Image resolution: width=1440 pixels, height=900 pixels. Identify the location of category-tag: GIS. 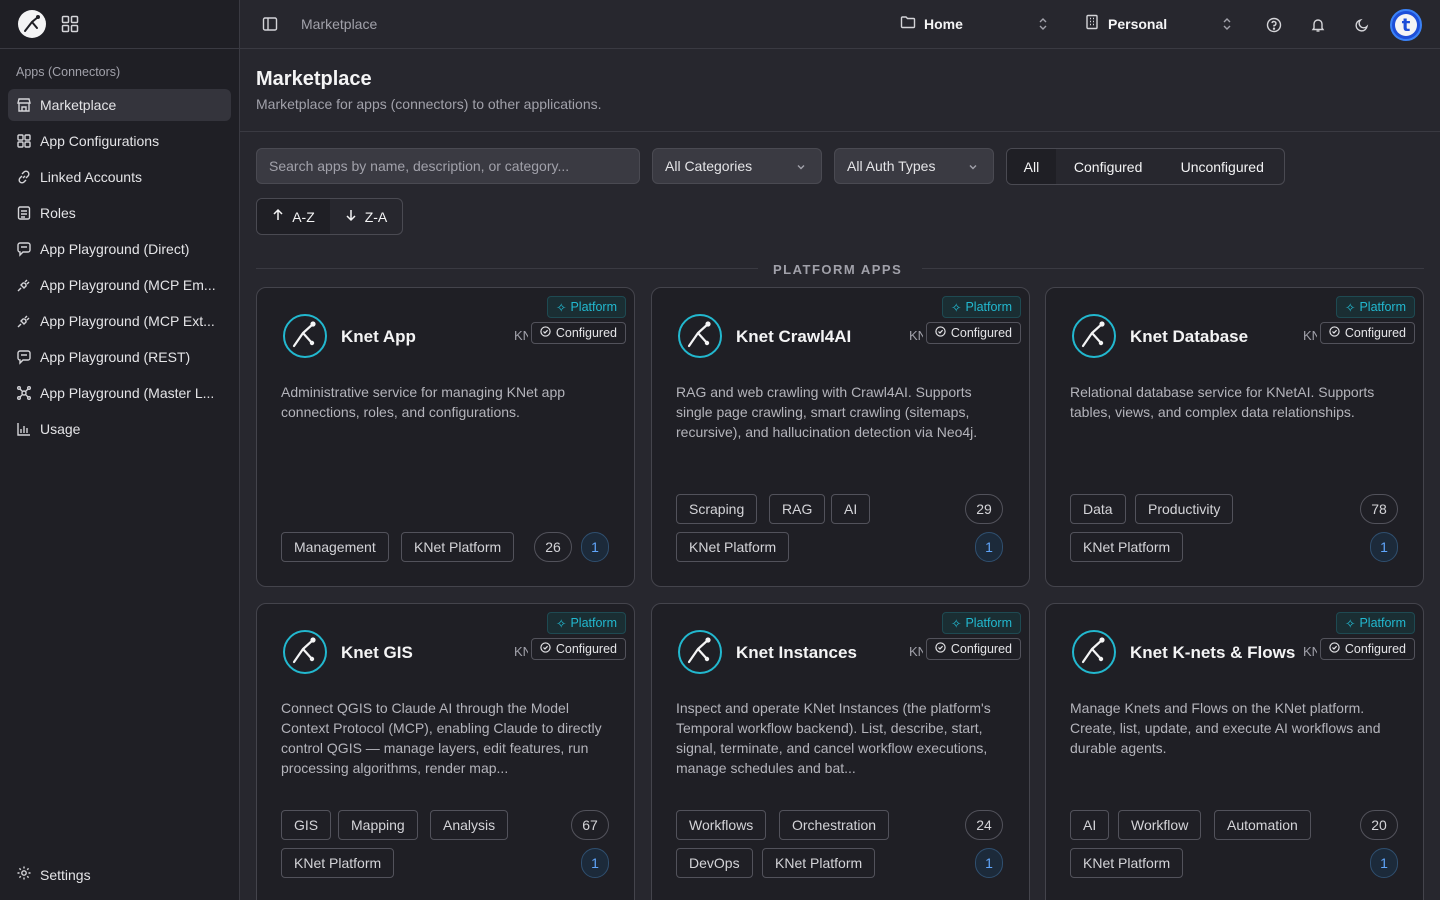
(306, 825).